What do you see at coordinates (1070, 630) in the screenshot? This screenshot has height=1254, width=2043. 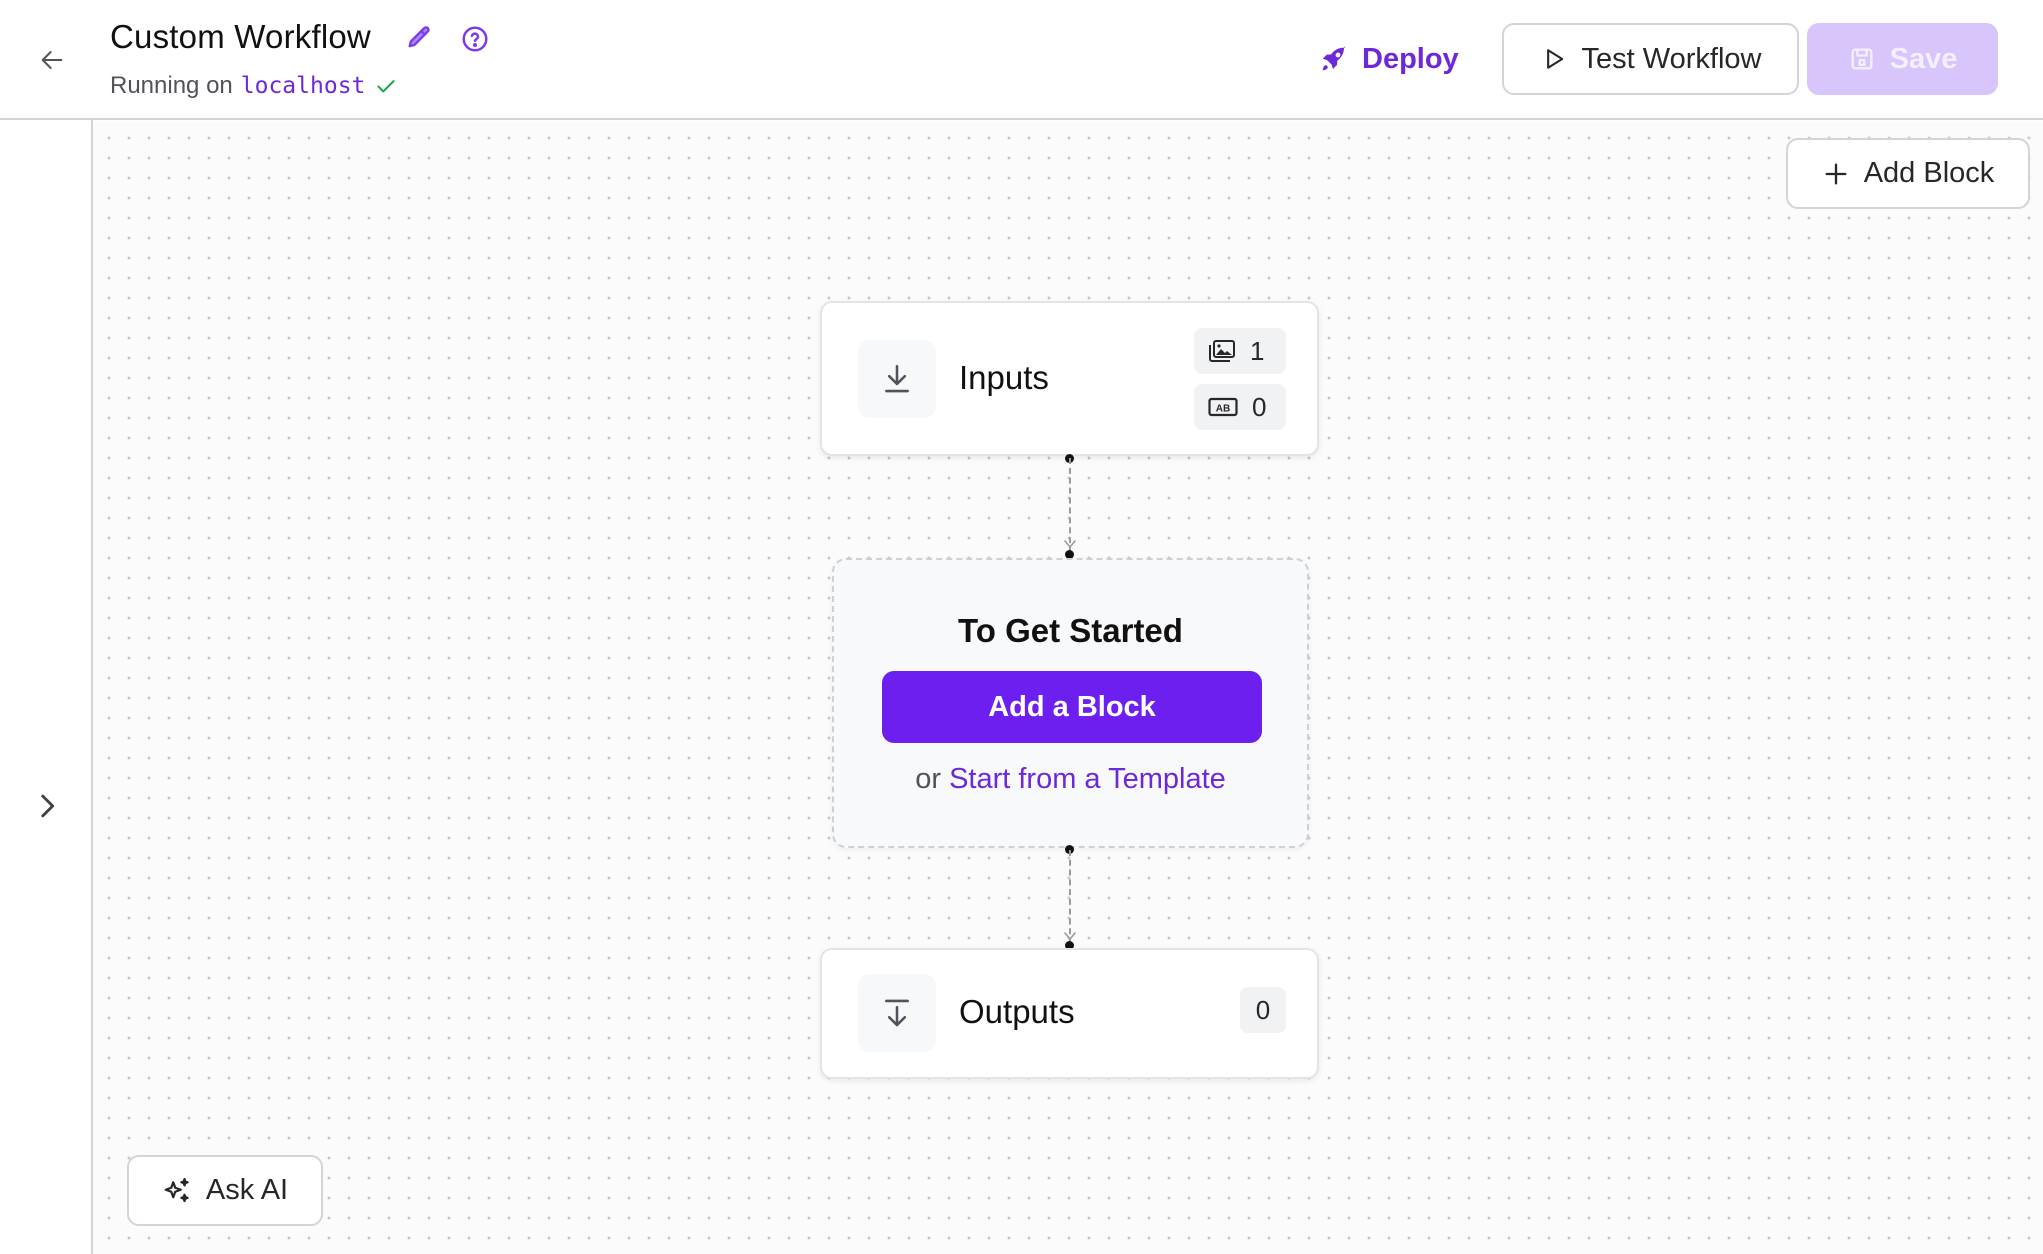 I see `get-started-title: To Get Started` at bounding box center [1070, 630].